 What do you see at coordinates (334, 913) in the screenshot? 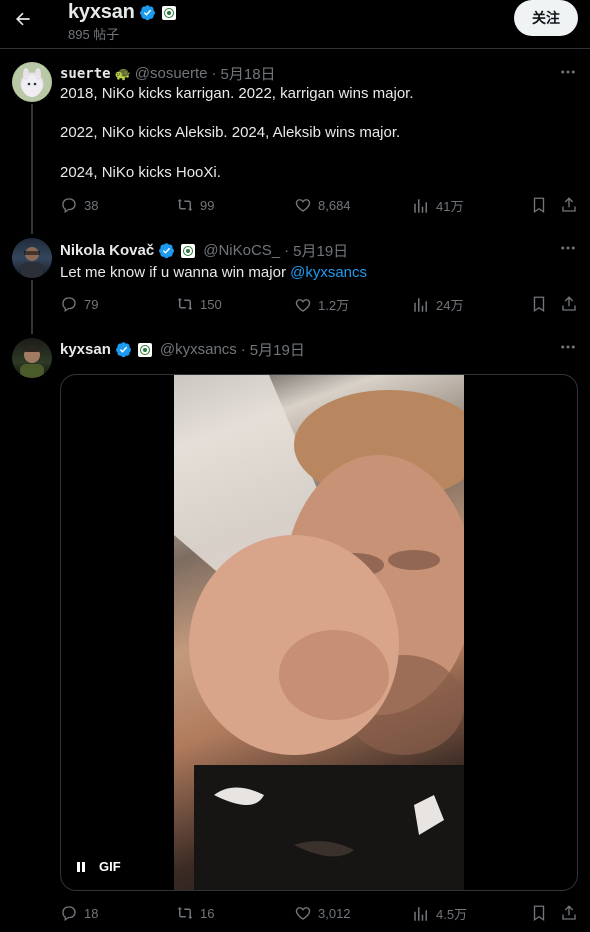
I see `like-count: 3,012` at bounding box center [334, 913].